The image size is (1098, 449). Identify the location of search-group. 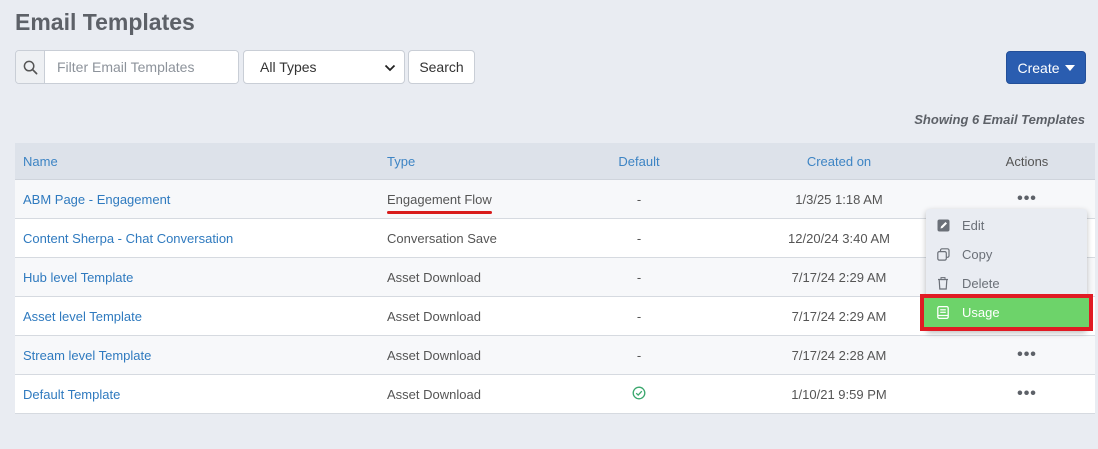
(127, 67).